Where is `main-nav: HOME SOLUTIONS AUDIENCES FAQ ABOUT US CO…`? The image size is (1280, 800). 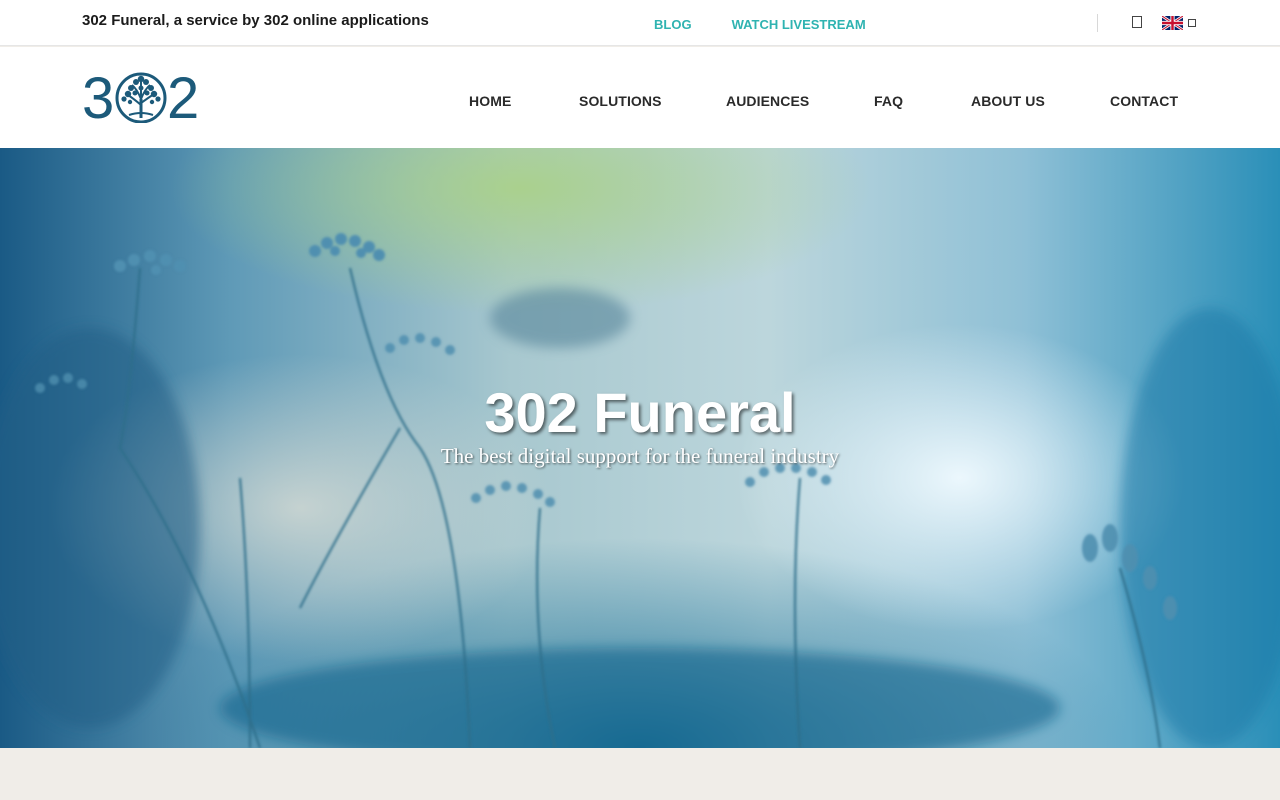
main-nav: HOME SOLUTIONS AUDIENCES FAQ ABOUT US CO… is located at coordinates (640, 103).